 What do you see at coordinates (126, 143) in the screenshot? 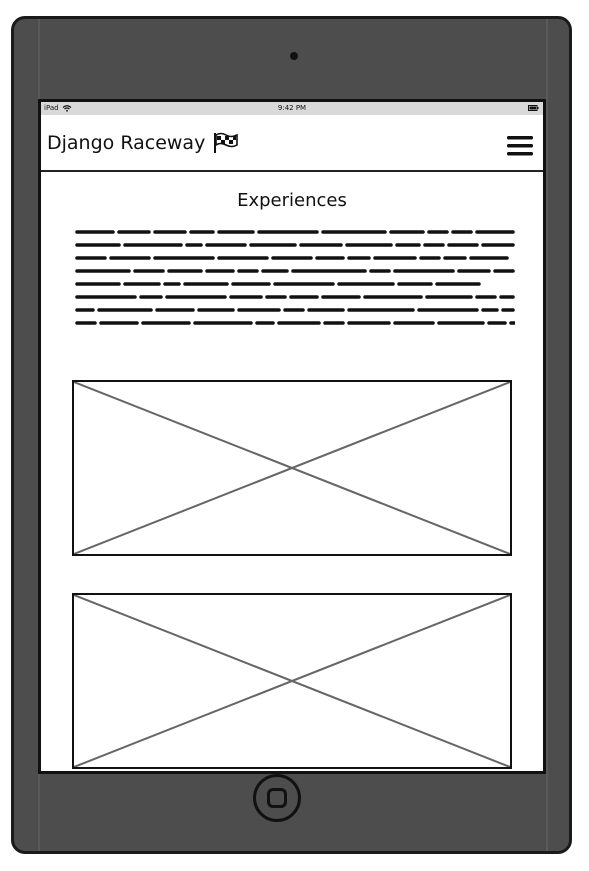
I see `brand-name: Django Raceway` at bounding box center [126, 143].